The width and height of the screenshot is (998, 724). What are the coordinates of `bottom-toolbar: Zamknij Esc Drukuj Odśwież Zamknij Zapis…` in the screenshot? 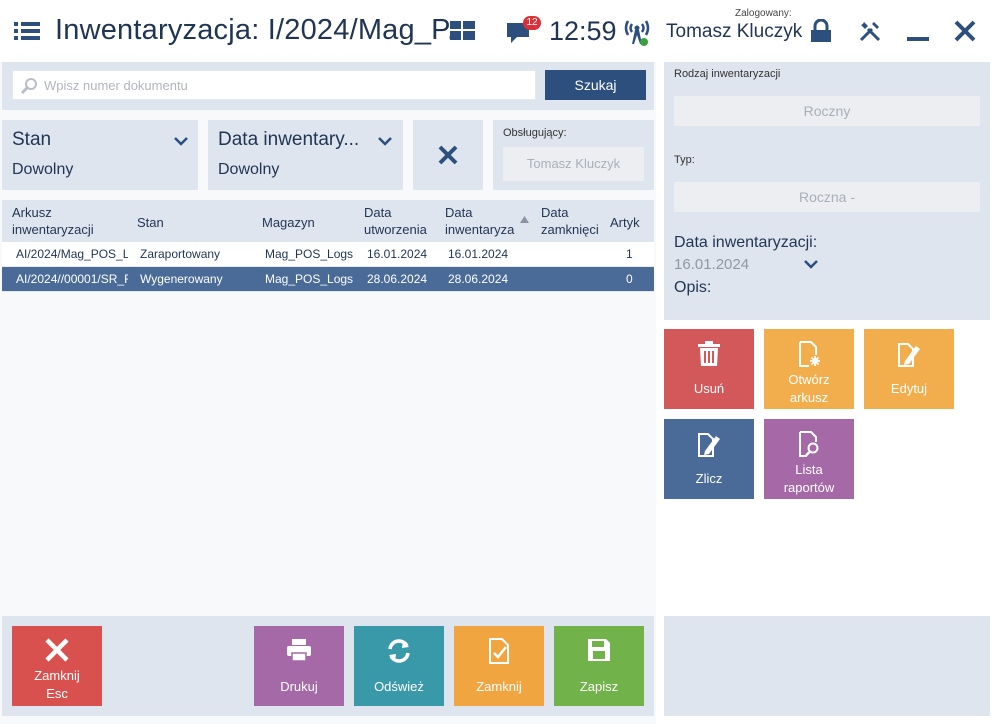 It's located at (328, 666).